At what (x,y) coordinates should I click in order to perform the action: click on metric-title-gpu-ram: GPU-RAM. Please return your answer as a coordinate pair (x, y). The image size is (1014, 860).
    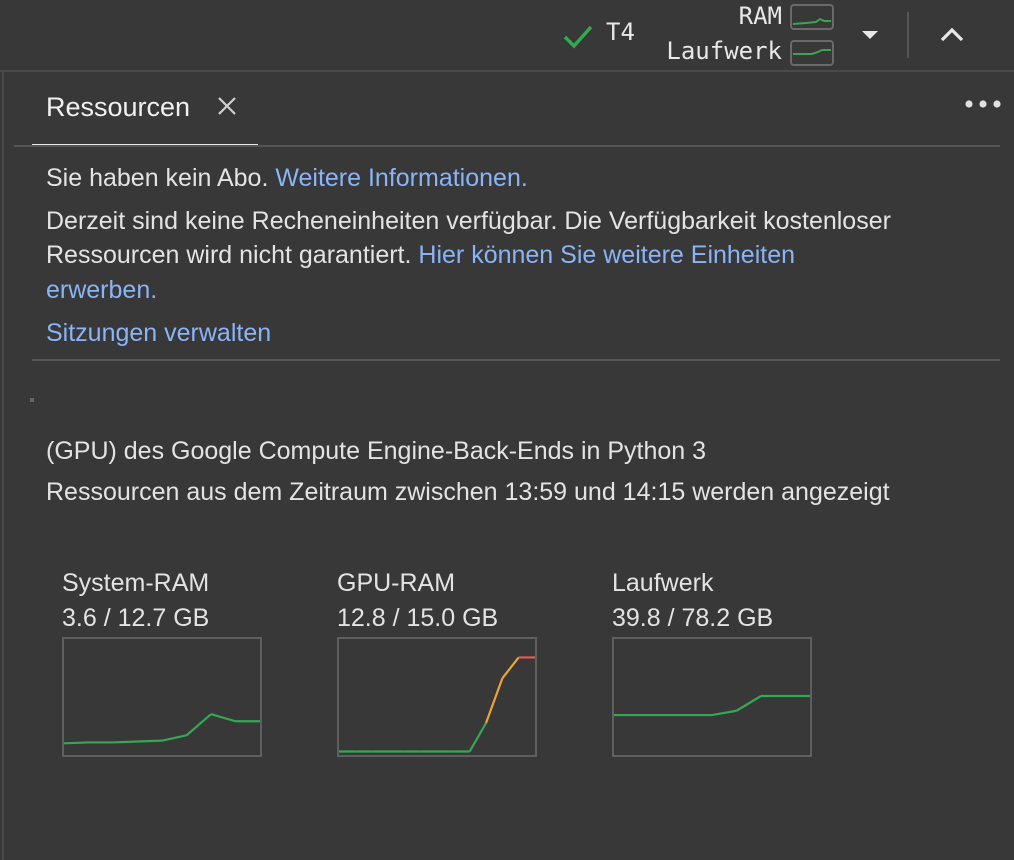
    Looking at the image, I should click on (396, 583).